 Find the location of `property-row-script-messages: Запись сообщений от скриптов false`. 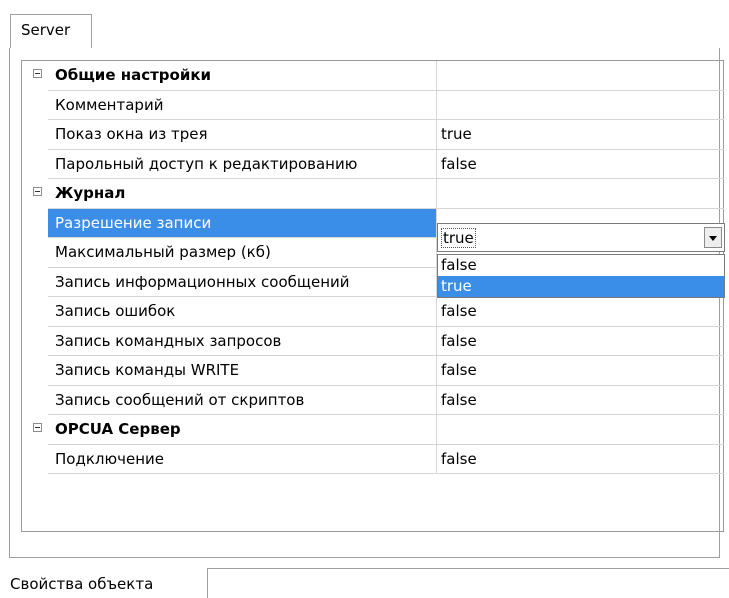

property-row-script-messages: Запись сообщений от скриптов false is located at coordinates (386, 400).